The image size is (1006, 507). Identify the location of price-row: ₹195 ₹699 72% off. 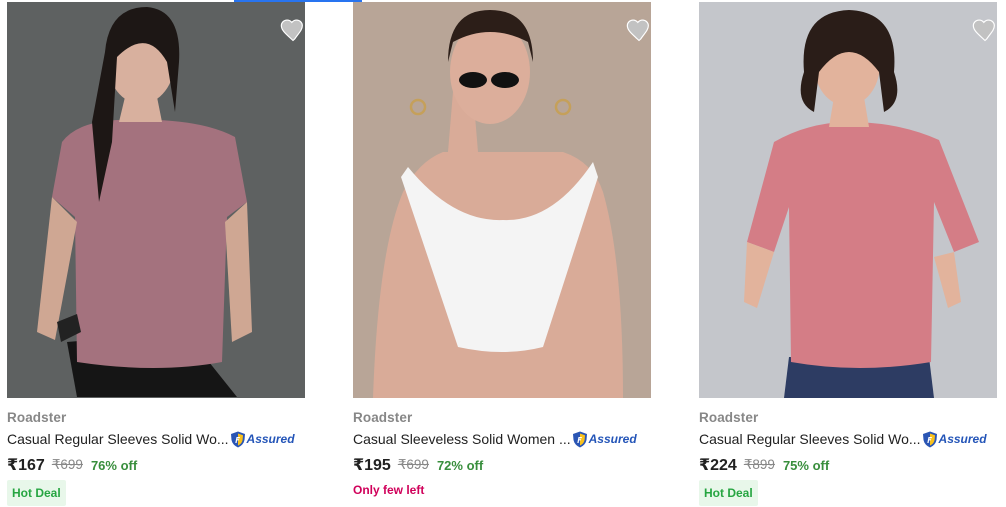
(418, 465).